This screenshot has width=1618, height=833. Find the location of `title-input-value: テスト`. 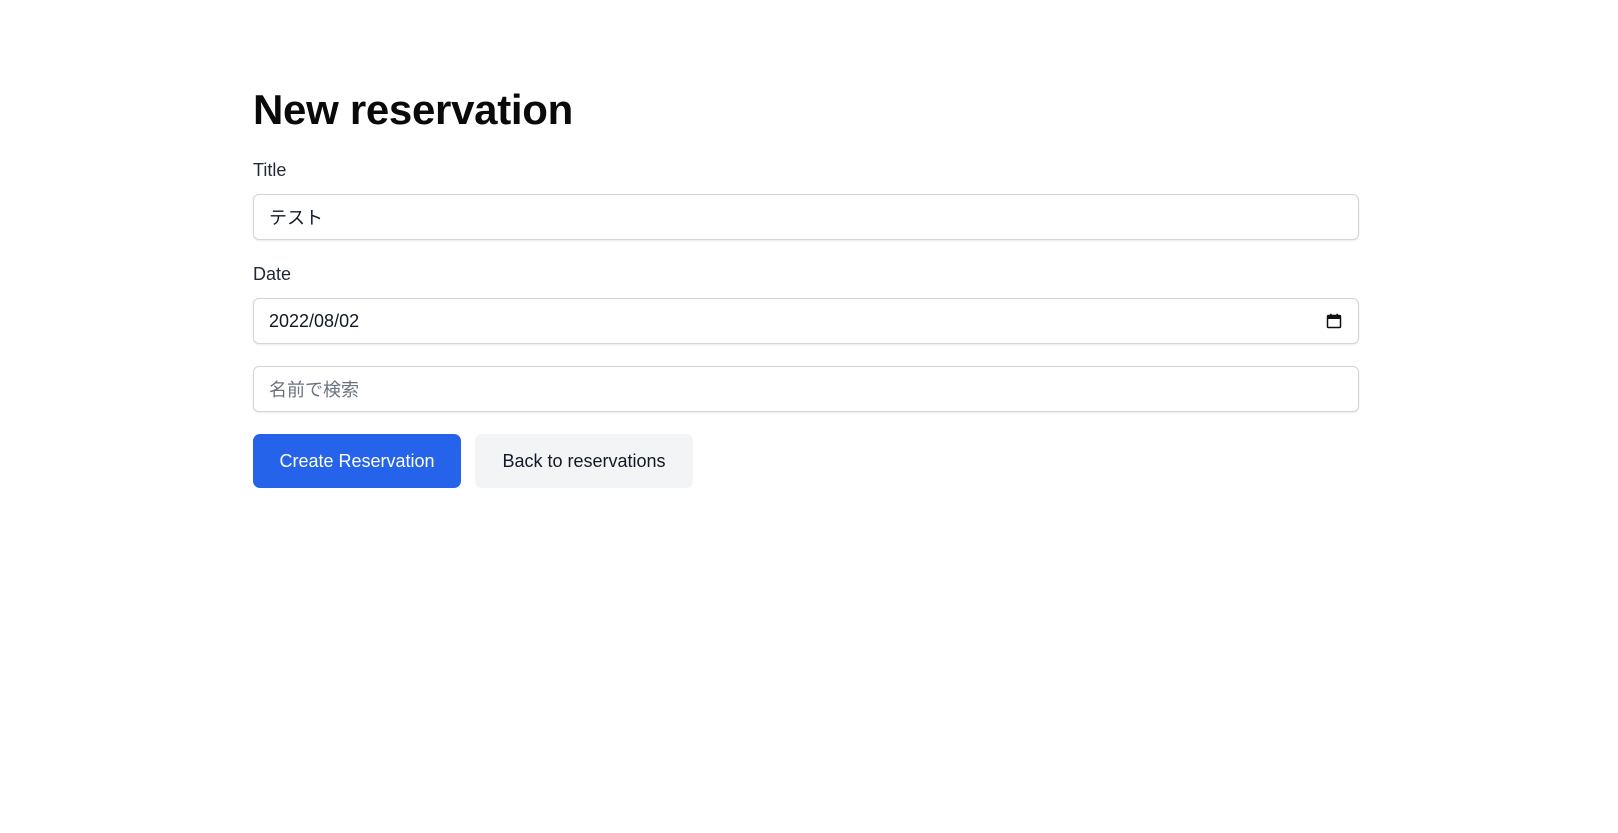

title-input-value: テスト is located at coordinates (296, 218).